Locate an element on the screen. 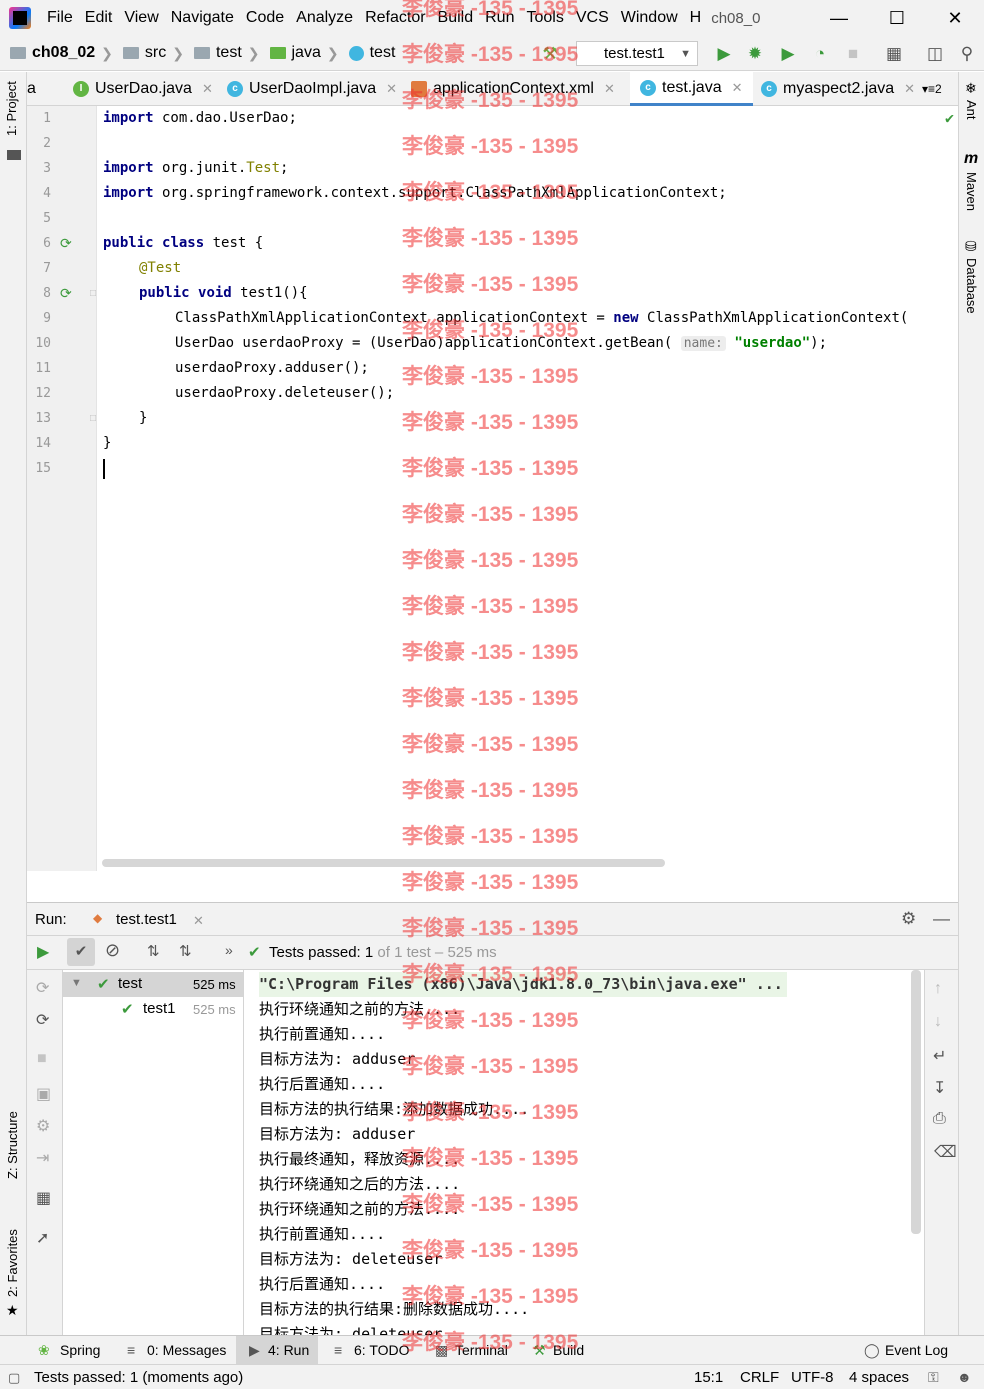 Image resolution: width=984 pixels, height=1390 pixels. tree-node-test: test is located at coordinates (130, 983).